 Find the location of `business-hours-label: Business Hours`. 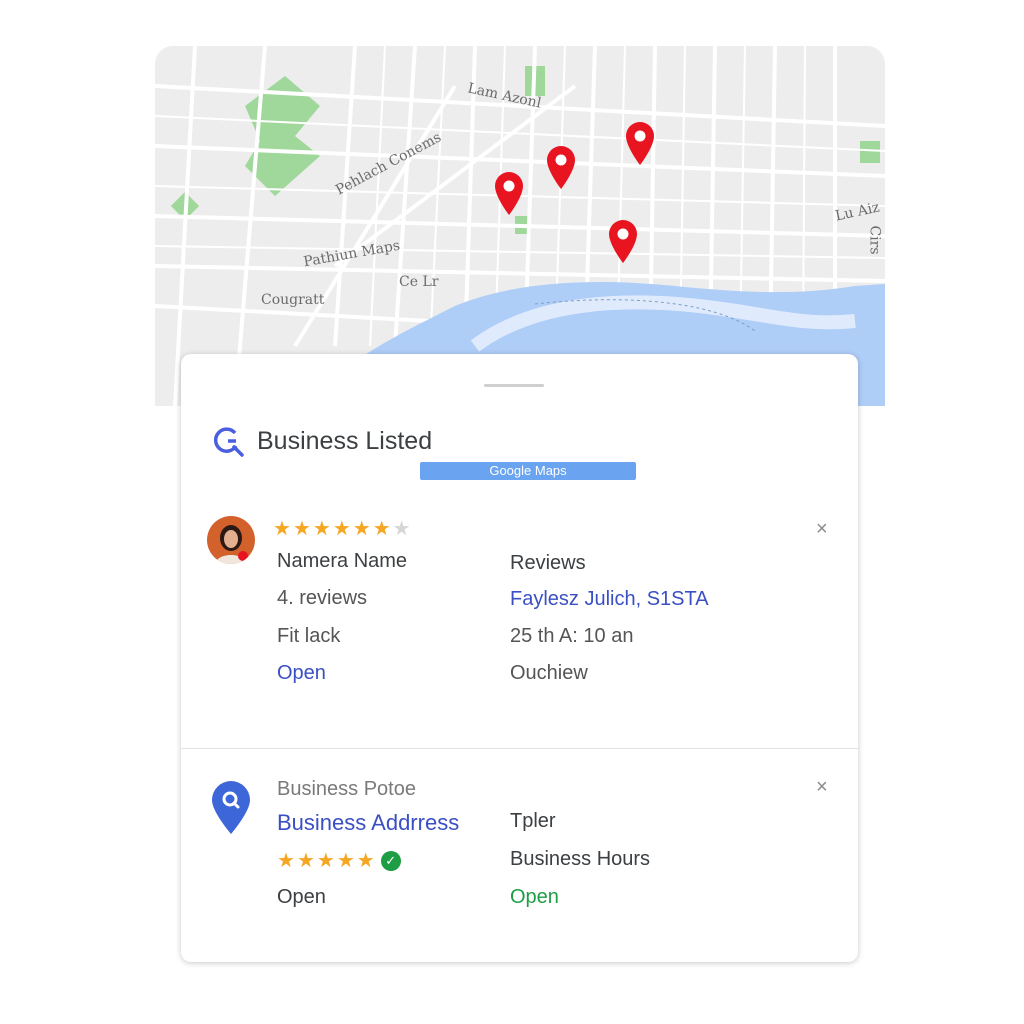

business-hours-label: Business Hours is located at coordinates (580, 859).